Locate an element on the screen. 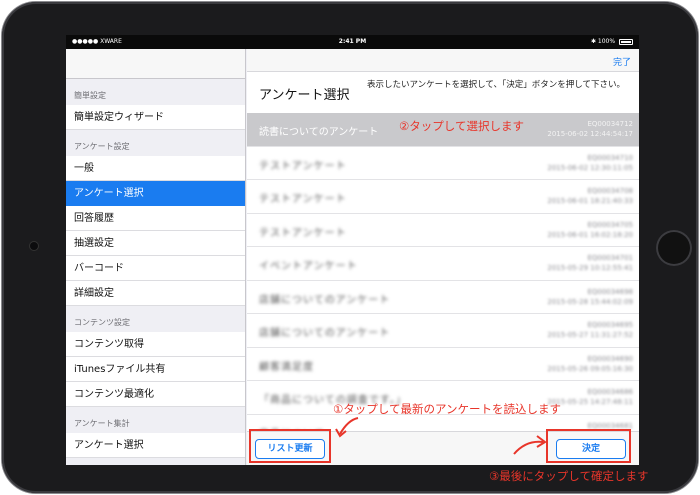 This screenshot has height=495, width=700. survey-id: EQ00034690 is located at coordinates (610, 358).